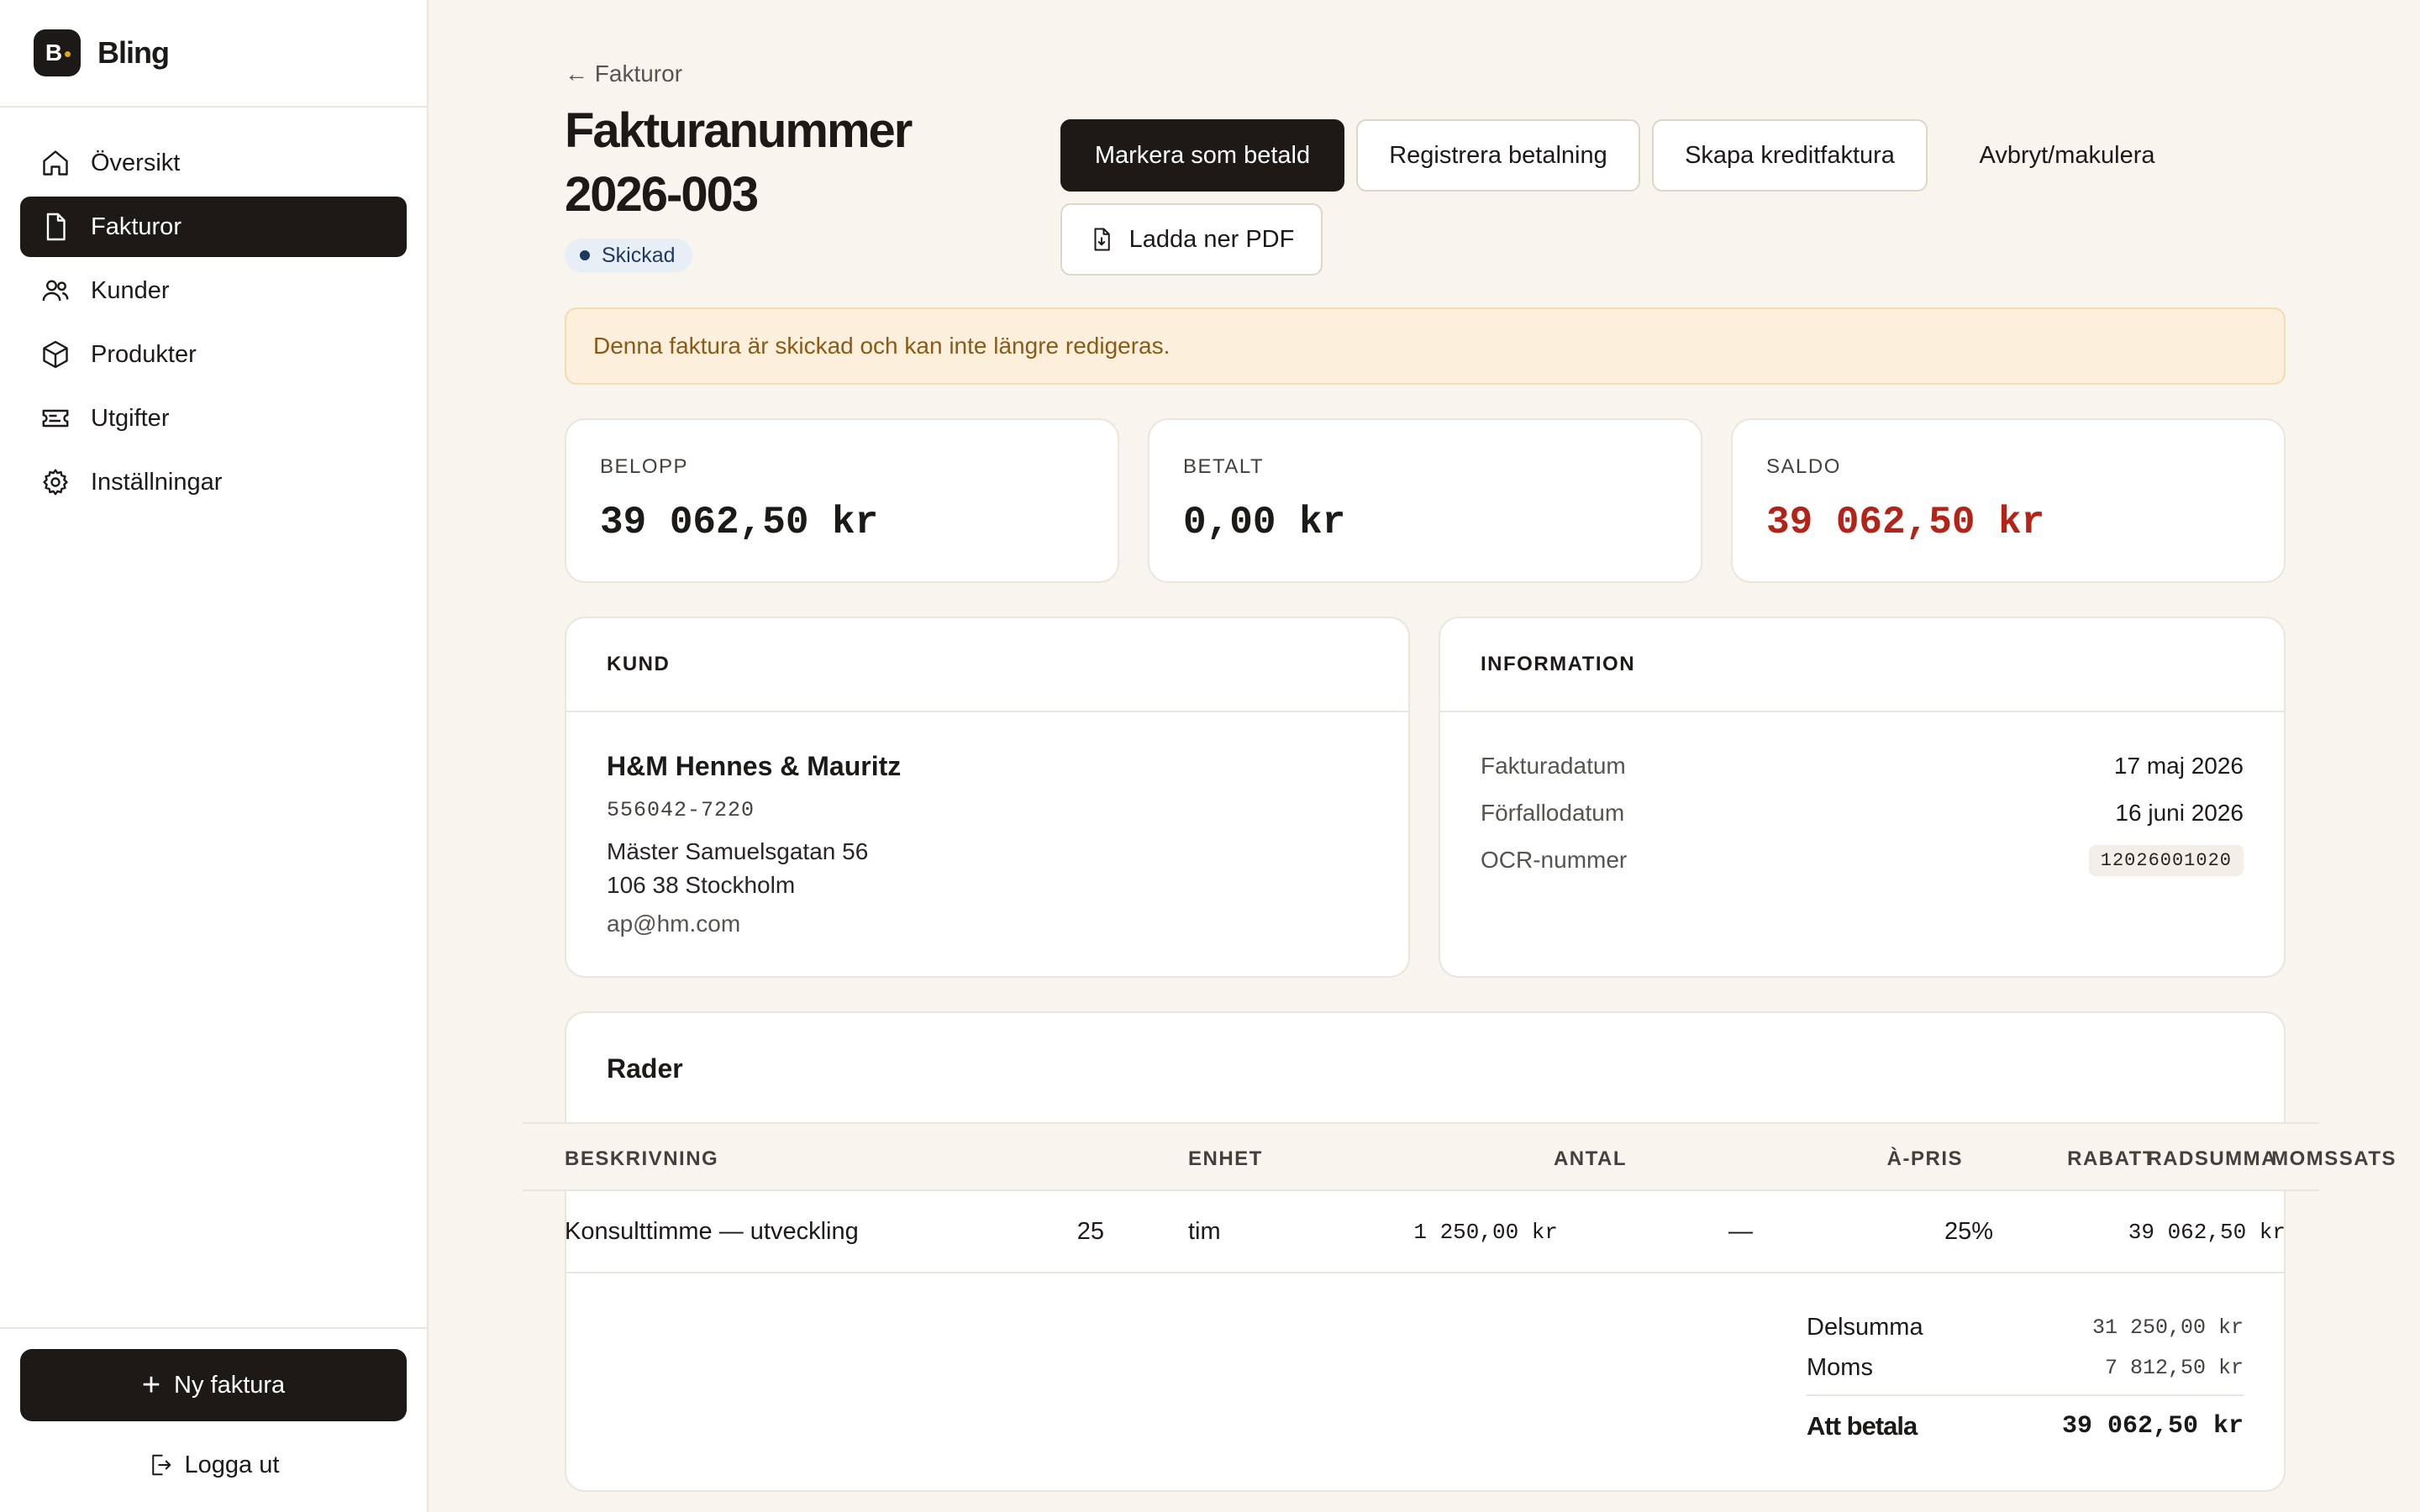  I want to click on col-quantity: ANTAL, so click(1590, 1158).